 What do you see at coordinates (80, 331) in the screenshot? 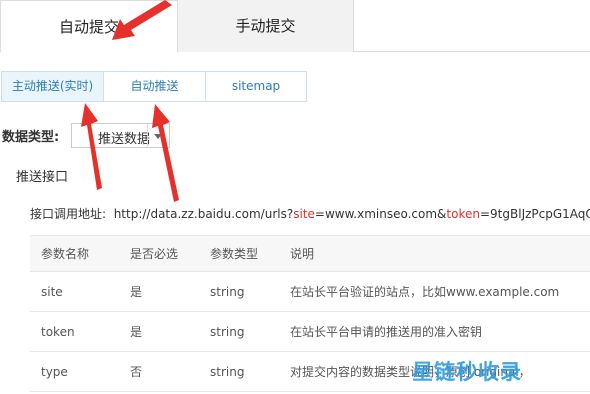
I see `cell-param-name: token` at bounding box center [80, 331].